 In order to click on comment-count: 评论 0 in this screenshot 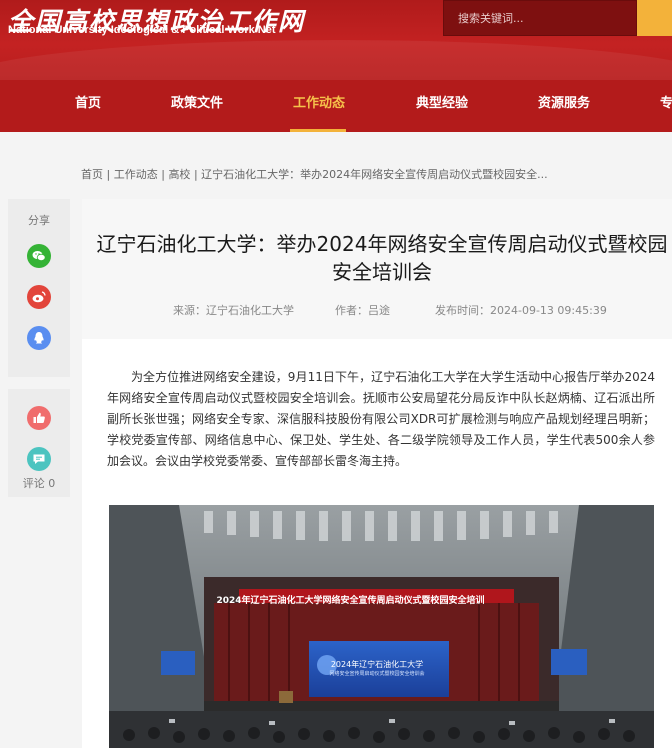, I will do `click(39, 483)`.